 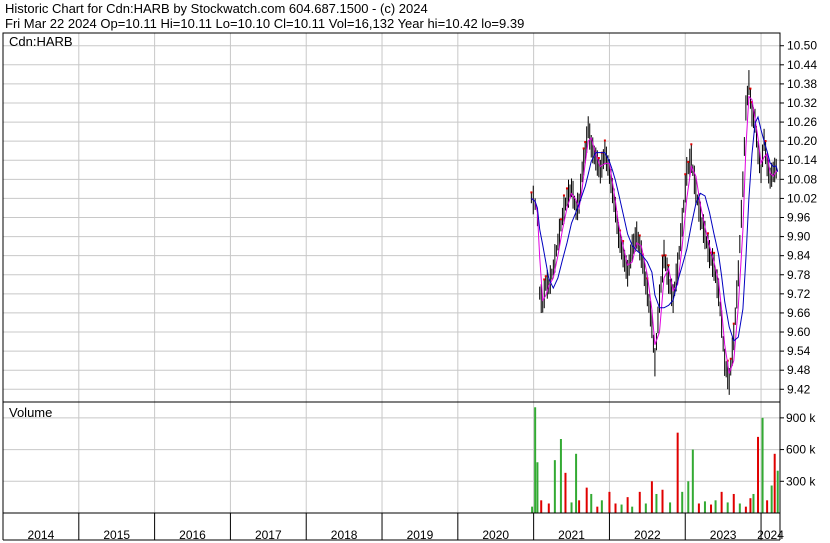 I want to click on year-label: 2019, so click(x=420, y=535).